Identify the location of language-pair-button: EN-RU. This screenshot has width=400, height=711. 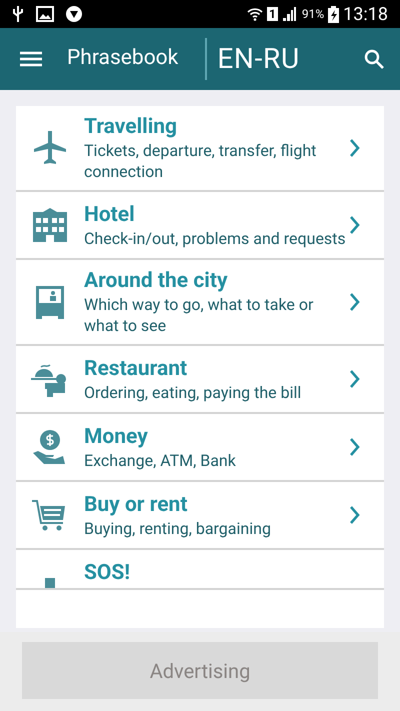
(258, 59).